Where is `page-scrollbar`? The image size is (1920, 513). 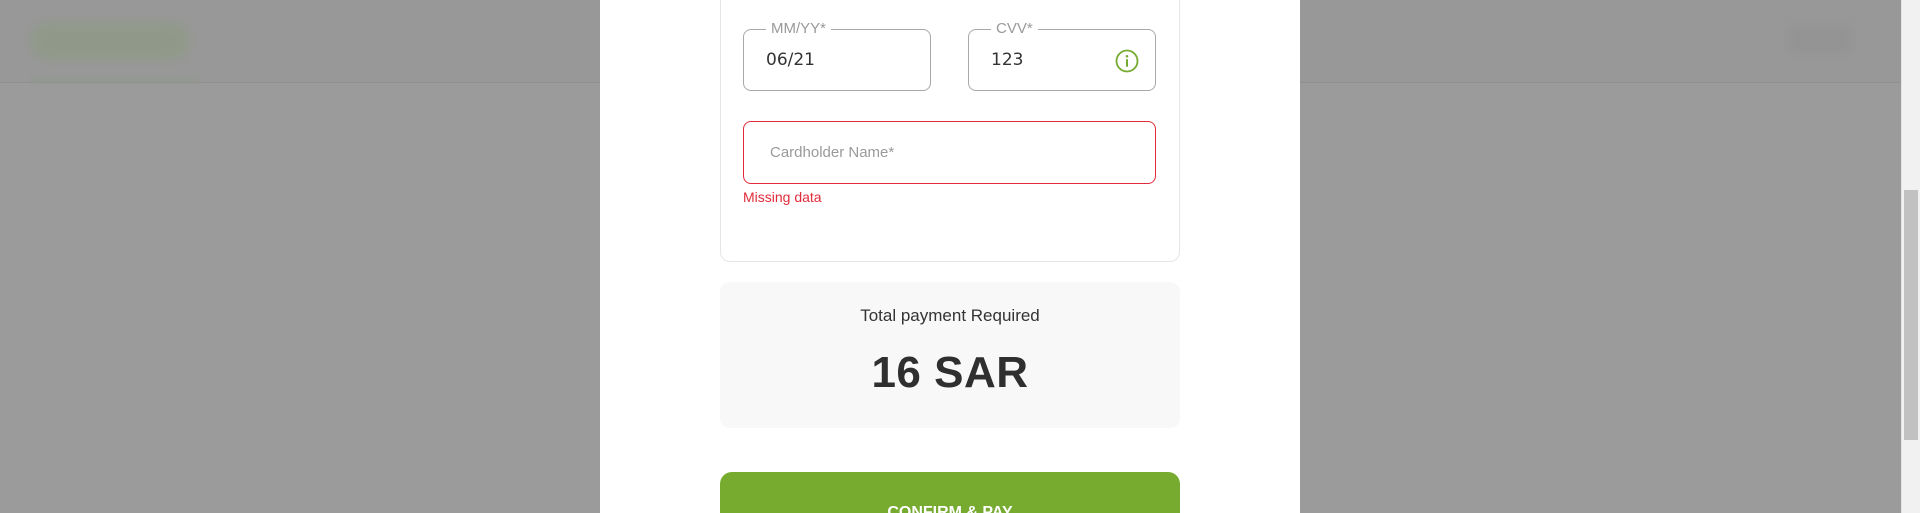
page-scrollbar is located at coordinates (1910, 256).